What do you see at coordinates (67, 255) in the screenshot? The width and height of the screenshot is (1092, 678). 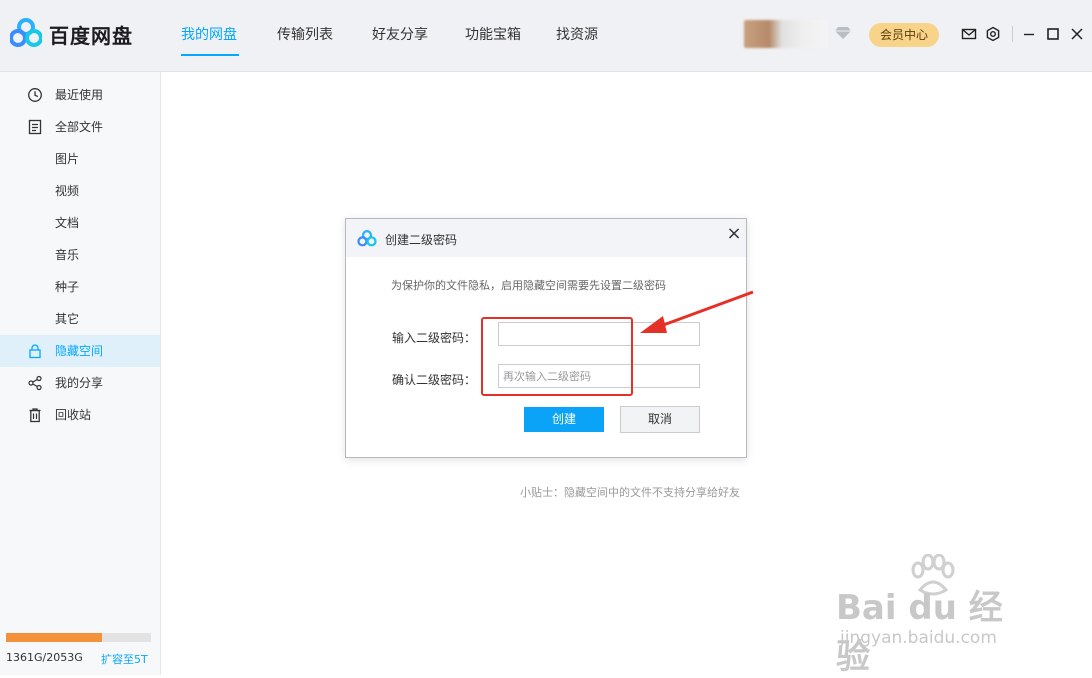 I see `sidebar-item-label: 音乐` at bounding box center [67, 255].